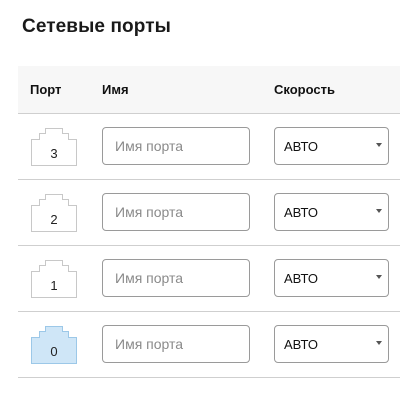 This screenshot has width=416, height=400. What do you see at coordinates (54, 219) in the screenshot?
I see `port-number: 2` at bounding box center [54, 219].